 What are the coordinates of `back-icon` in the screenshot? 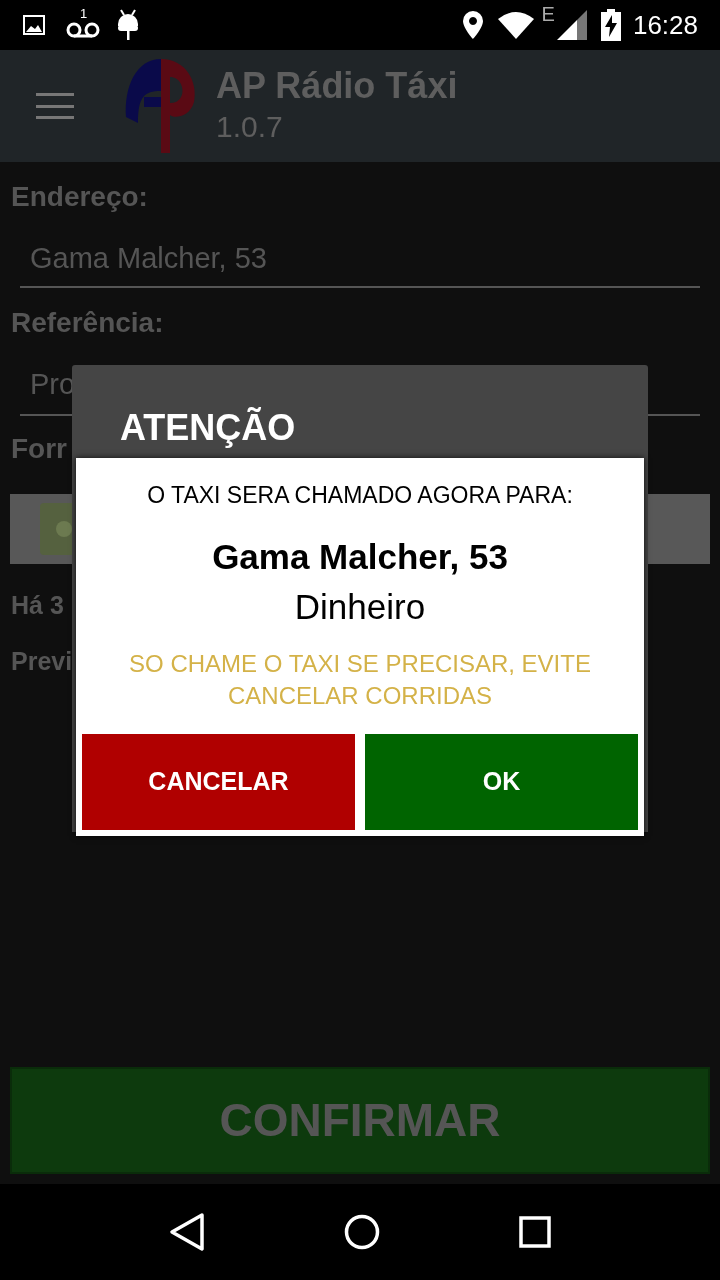 It's located at (187, 1232).